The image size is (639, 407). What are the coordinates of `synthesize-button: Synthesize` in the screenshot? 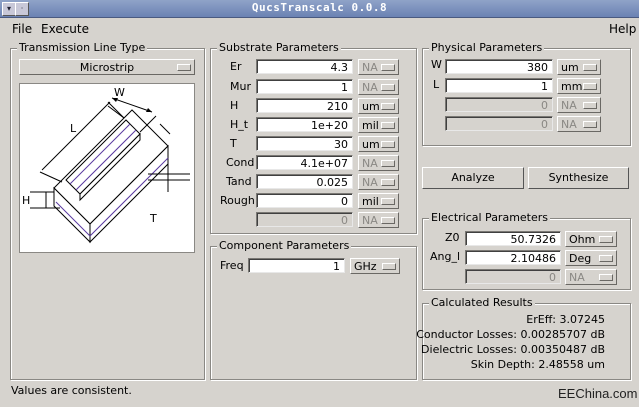 It's located at (578, 178).